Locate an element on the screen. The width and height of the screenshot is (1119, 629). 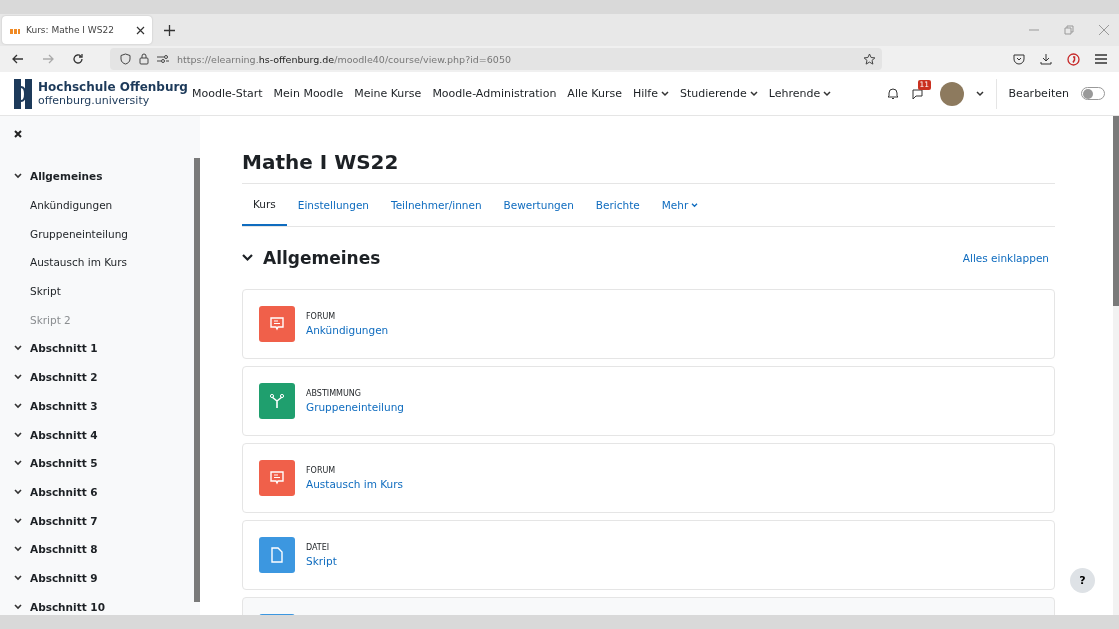
section-link: Abschnitt 6 is located at coordinates (64, 491).